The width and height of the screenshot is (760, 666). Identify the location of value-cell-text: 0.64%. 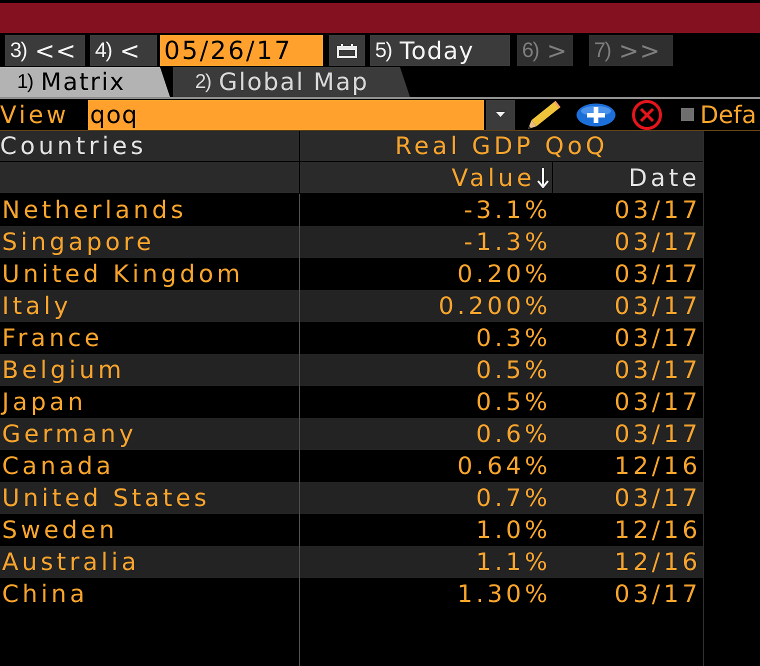
(504, 466).